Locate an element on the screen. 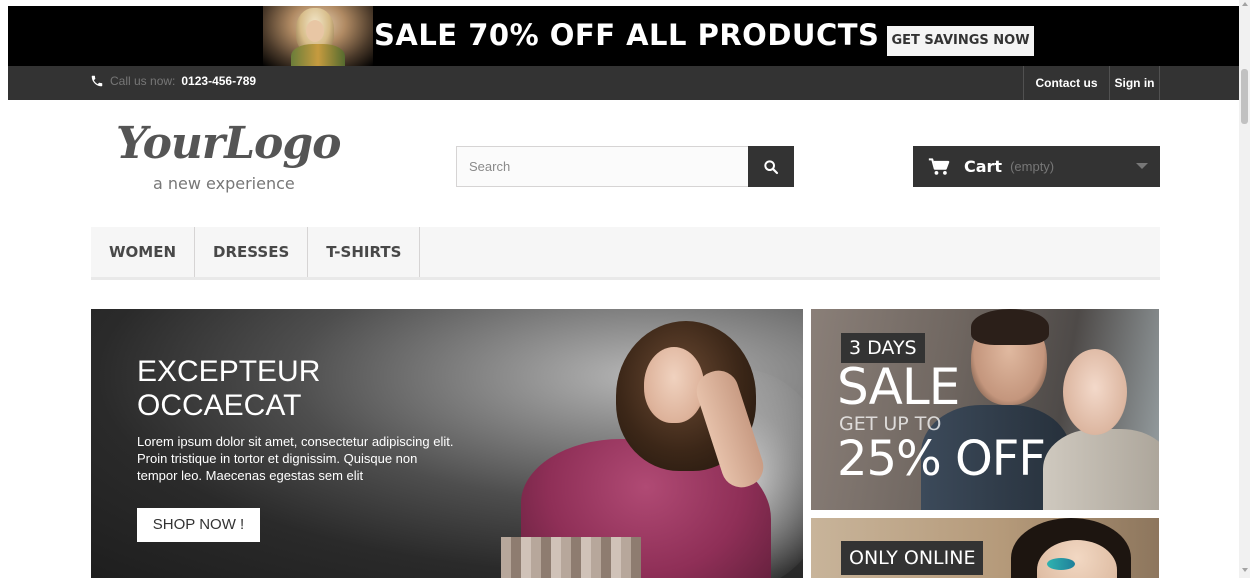 This screenshot has height=578, width=1250. scroll-thumb is located at coordinates (1244, 96).